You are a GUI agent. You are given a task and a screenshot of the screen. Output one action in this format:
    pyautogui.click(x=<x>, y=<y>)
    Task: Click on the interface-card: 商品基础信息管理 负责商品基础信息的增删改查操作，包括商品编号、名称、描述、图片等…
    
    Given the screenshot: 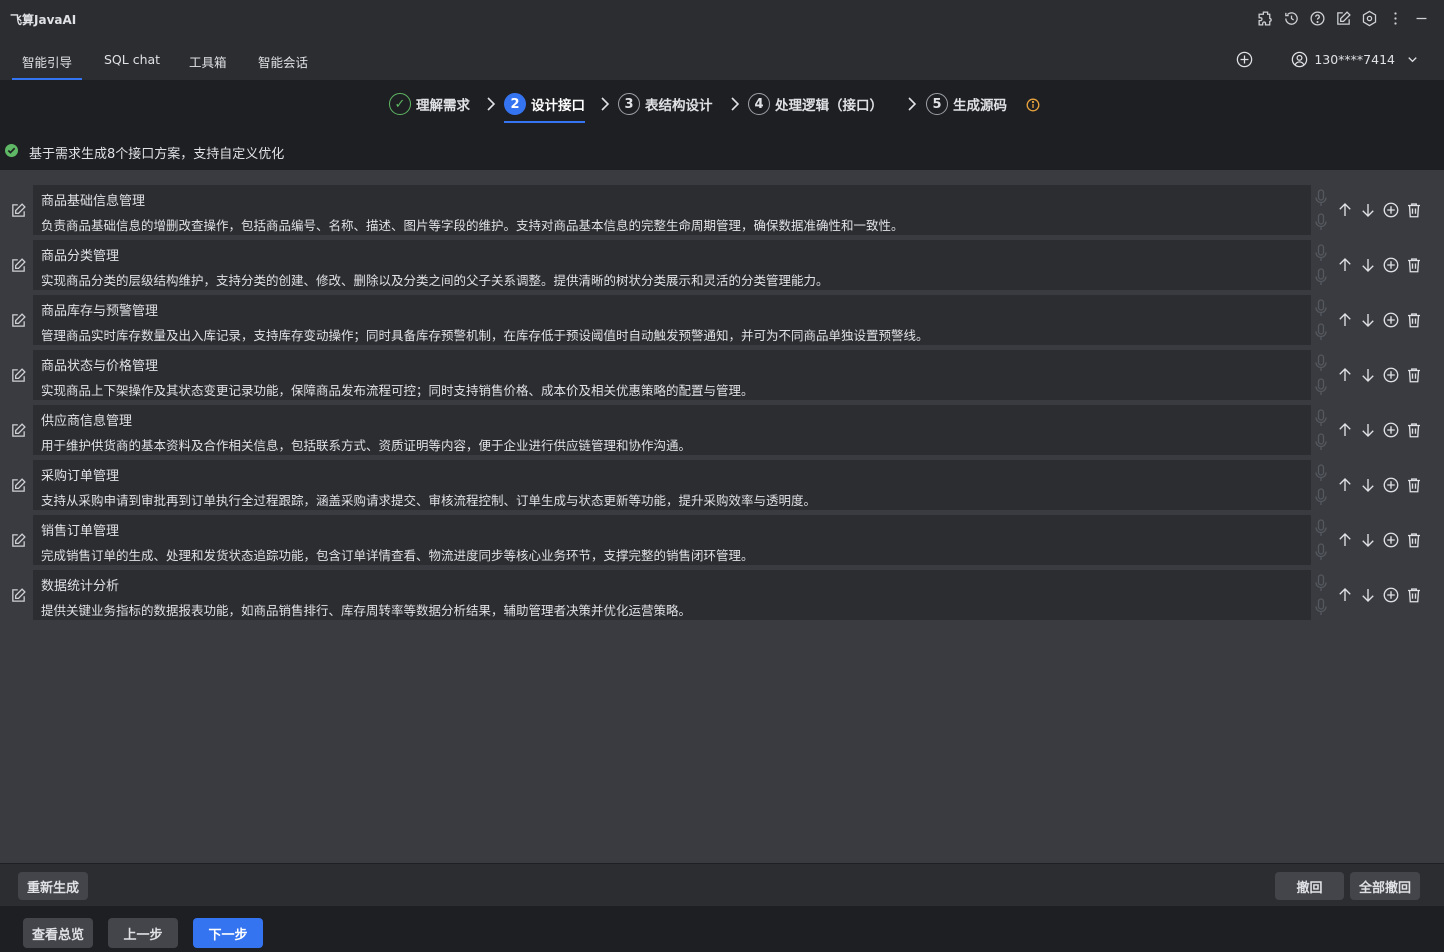 What is the action you would take?
    pyautogui.click(x=672, y=210)
    